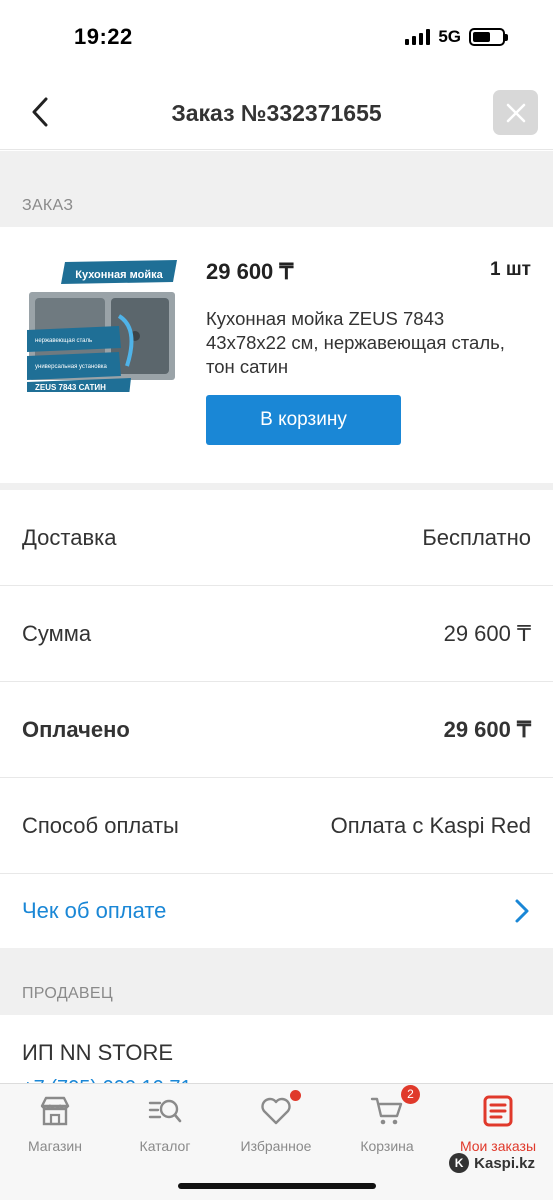 The height and width of the screenshot is (1200, 553). What do you see at coordinates (57, 633) in the screenshot?
I see `sum-label: Сумма` at bounding box center [57, 633].